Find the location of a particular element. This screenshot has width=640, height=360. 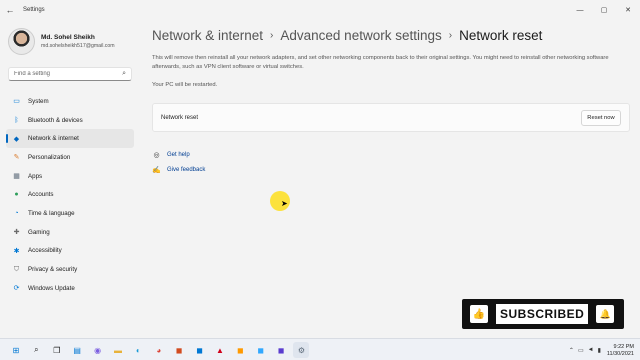

app-title: Settings is located at coordinates (34, 10).